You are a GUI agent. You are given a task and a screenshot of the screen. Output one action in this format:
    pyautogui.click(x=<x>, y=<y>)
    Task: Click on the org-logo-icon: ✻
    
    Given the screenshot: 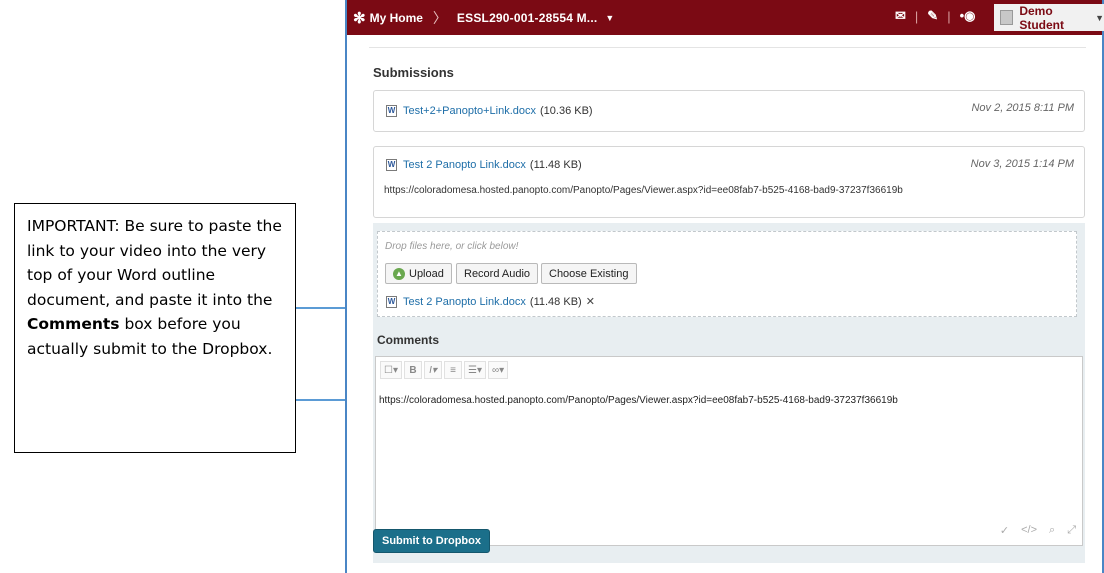 What is the action you would take?
    pyautogui.click(x=359, y=18)
    